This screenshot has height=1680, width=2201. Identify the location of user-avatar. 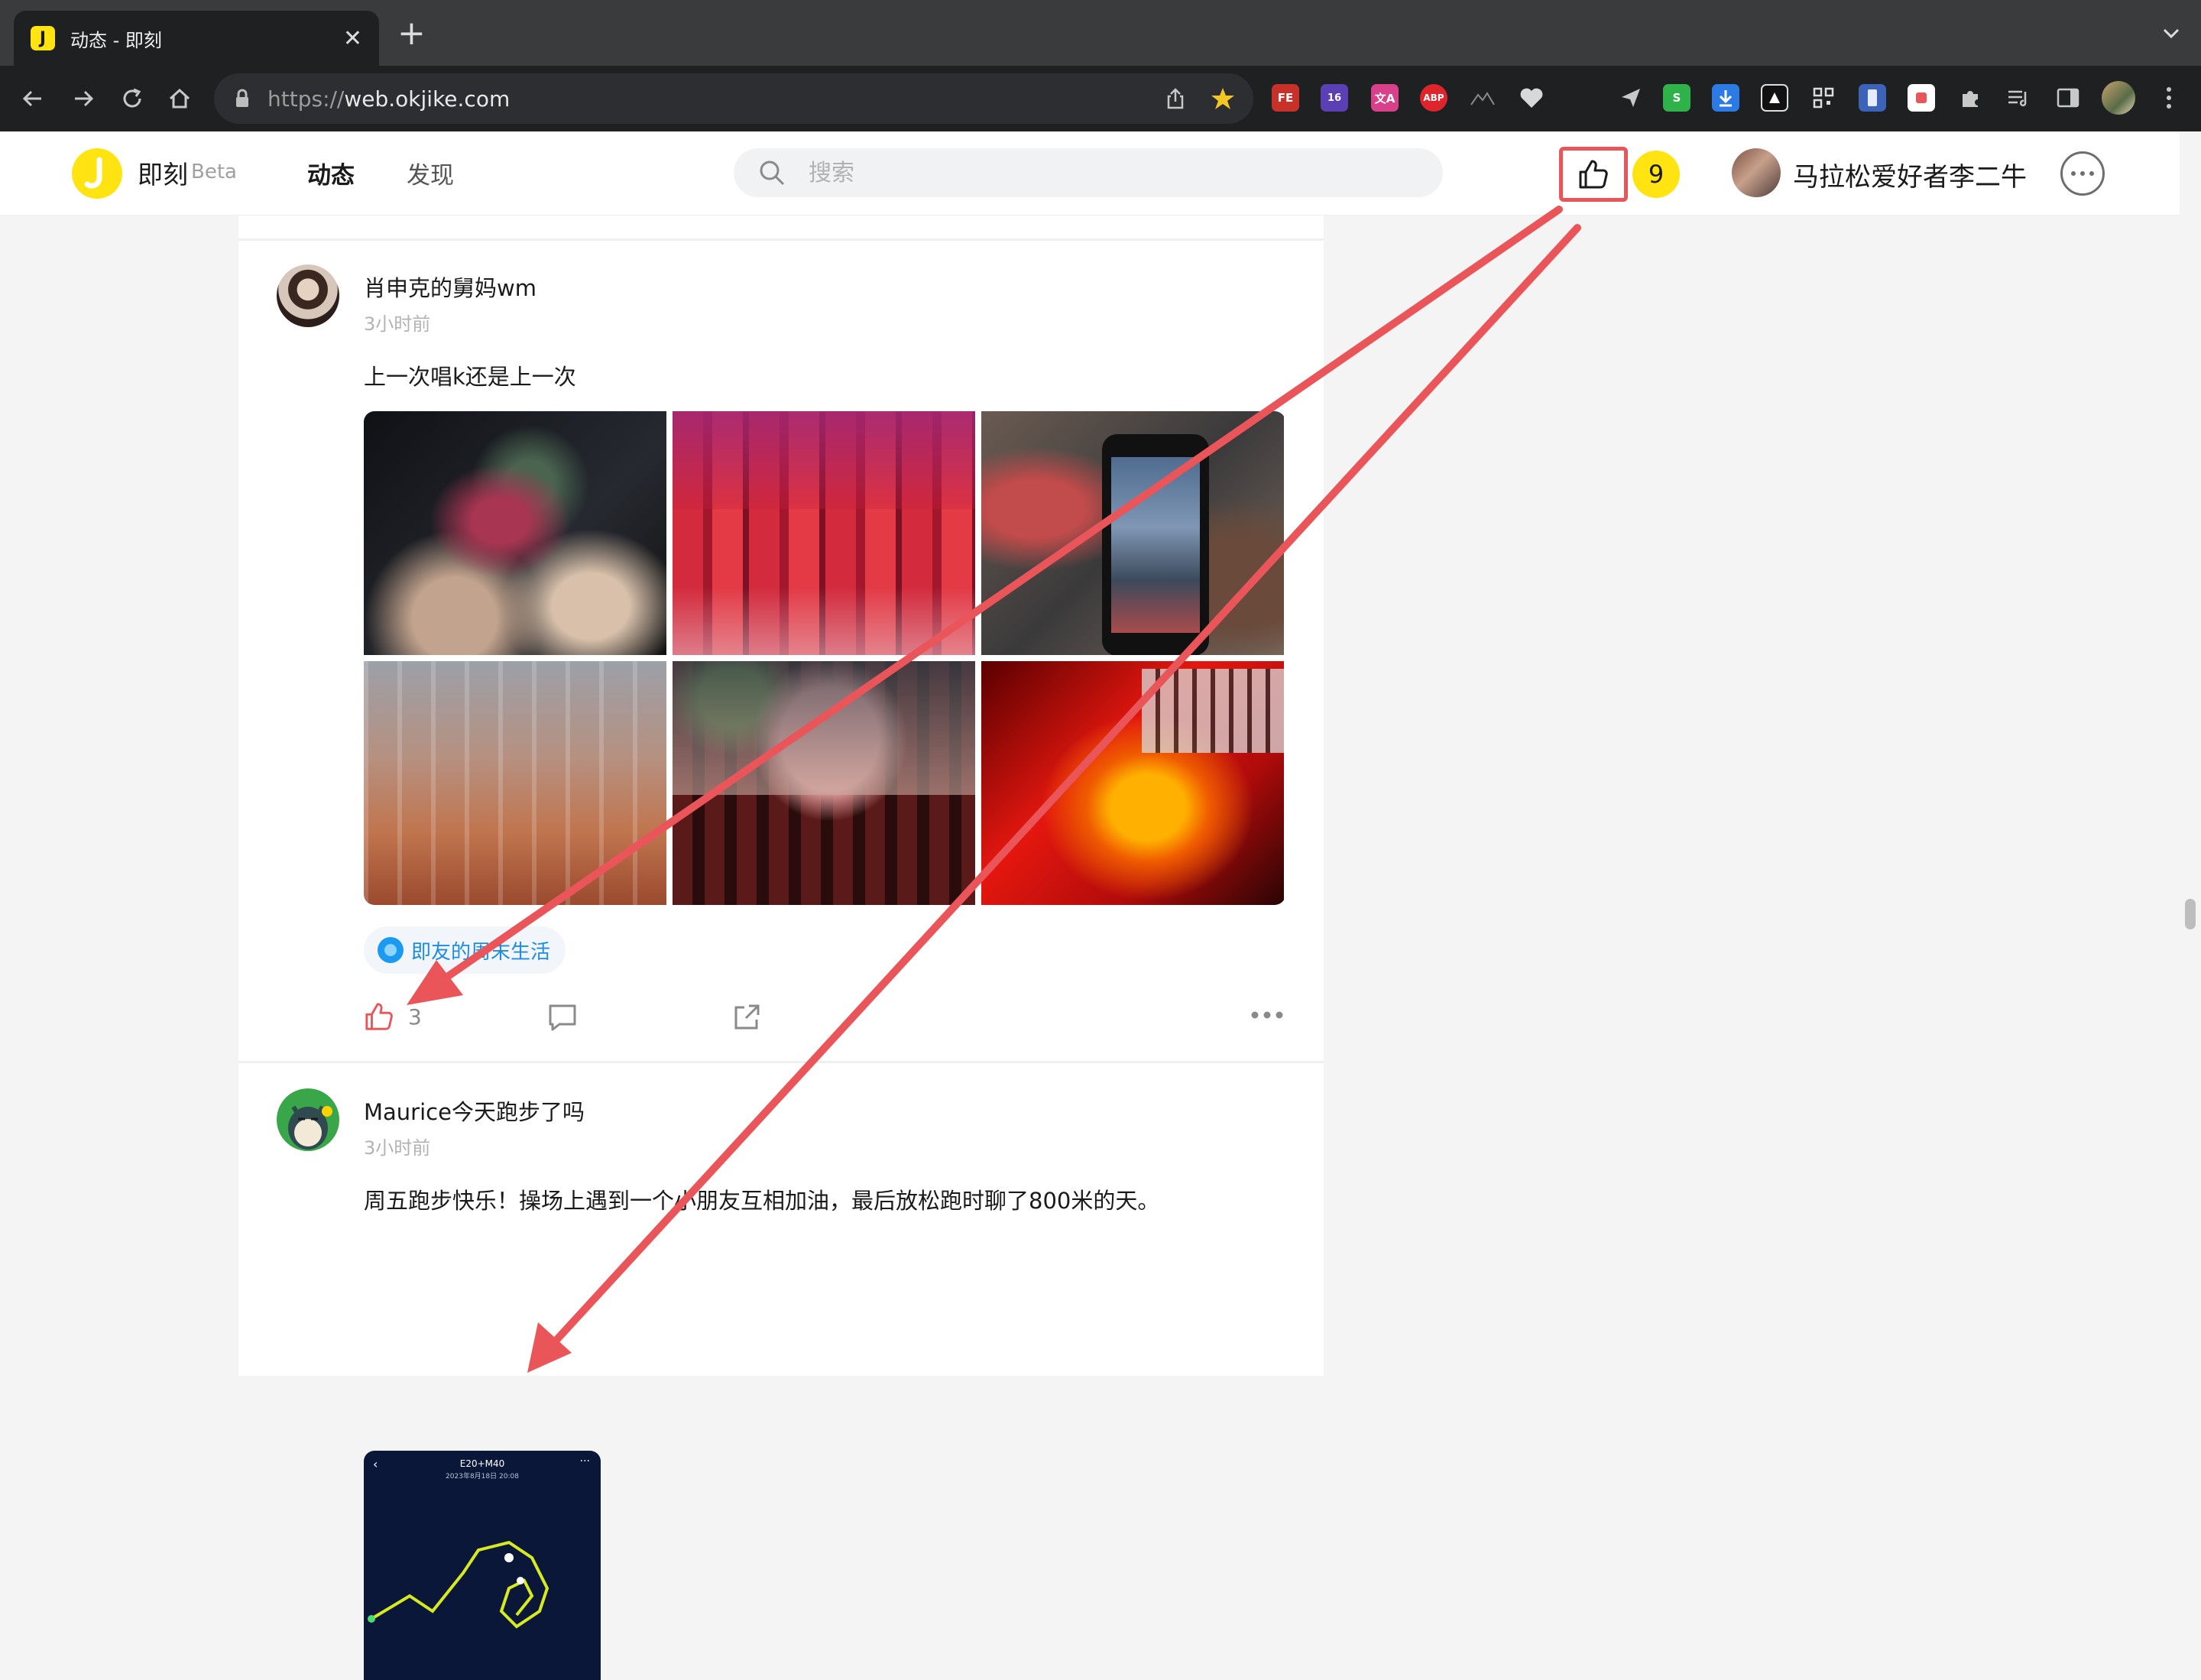
(1756, 172).